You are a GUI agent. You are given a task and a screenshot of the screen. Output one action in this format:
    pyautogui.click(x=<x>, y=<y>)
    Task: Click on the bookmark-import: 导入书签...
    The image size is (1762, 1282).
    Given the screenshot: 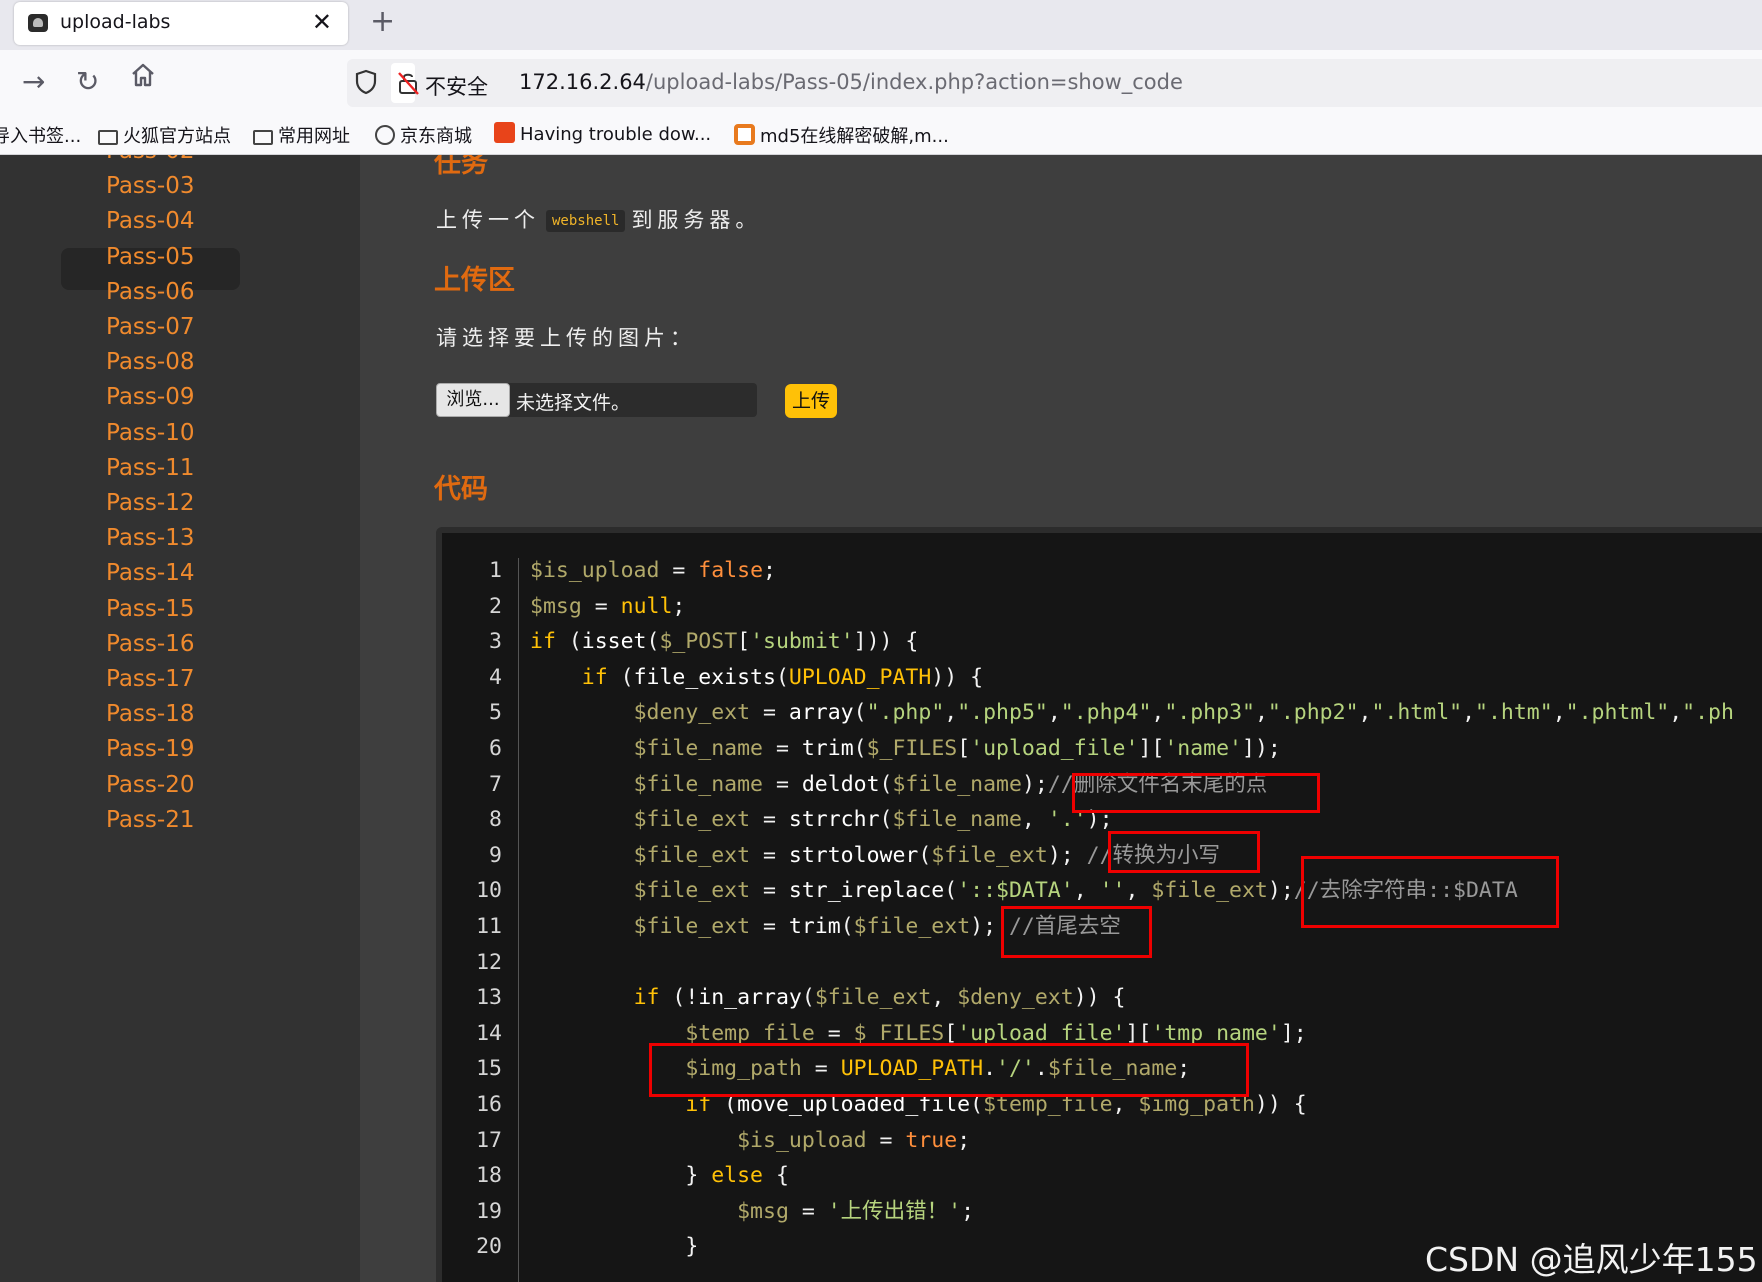 What is the action you would take?
    pyautogui.click(x=40, y=135)
    